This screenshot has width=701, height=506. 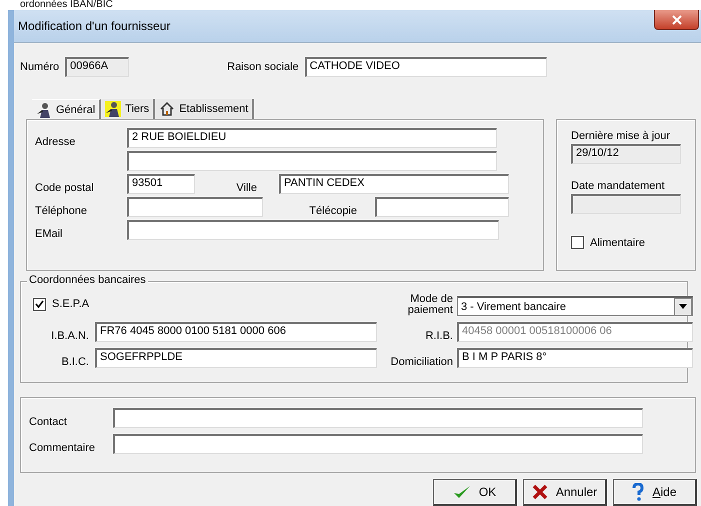 I want to click on tab: Général, so click(x=67, y=109).